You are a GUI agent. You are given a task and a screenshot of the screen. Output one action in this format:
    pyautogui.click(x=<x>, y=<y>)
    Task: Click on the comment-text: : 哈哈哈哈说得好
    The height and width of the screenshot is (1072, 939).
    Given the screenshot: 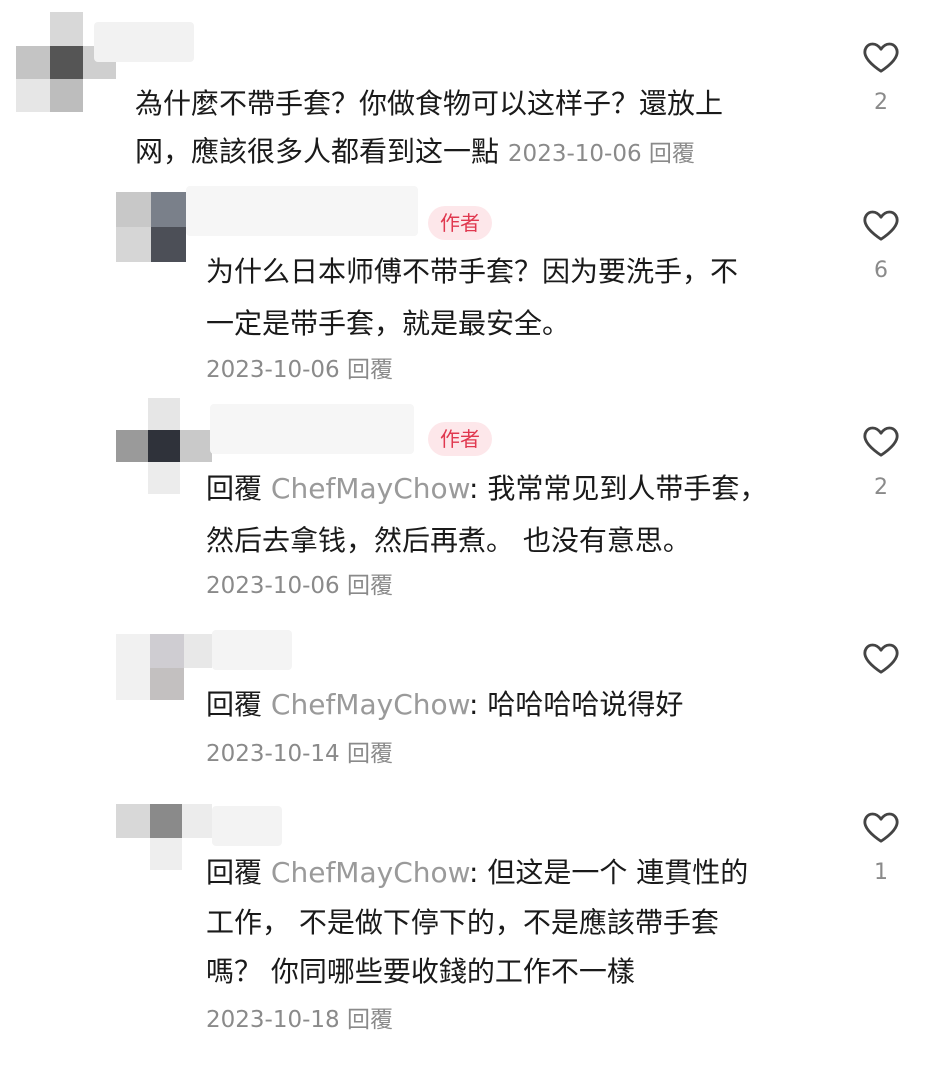 What is the action you would take?
    pyautogui.click(x=576, y=704)
    